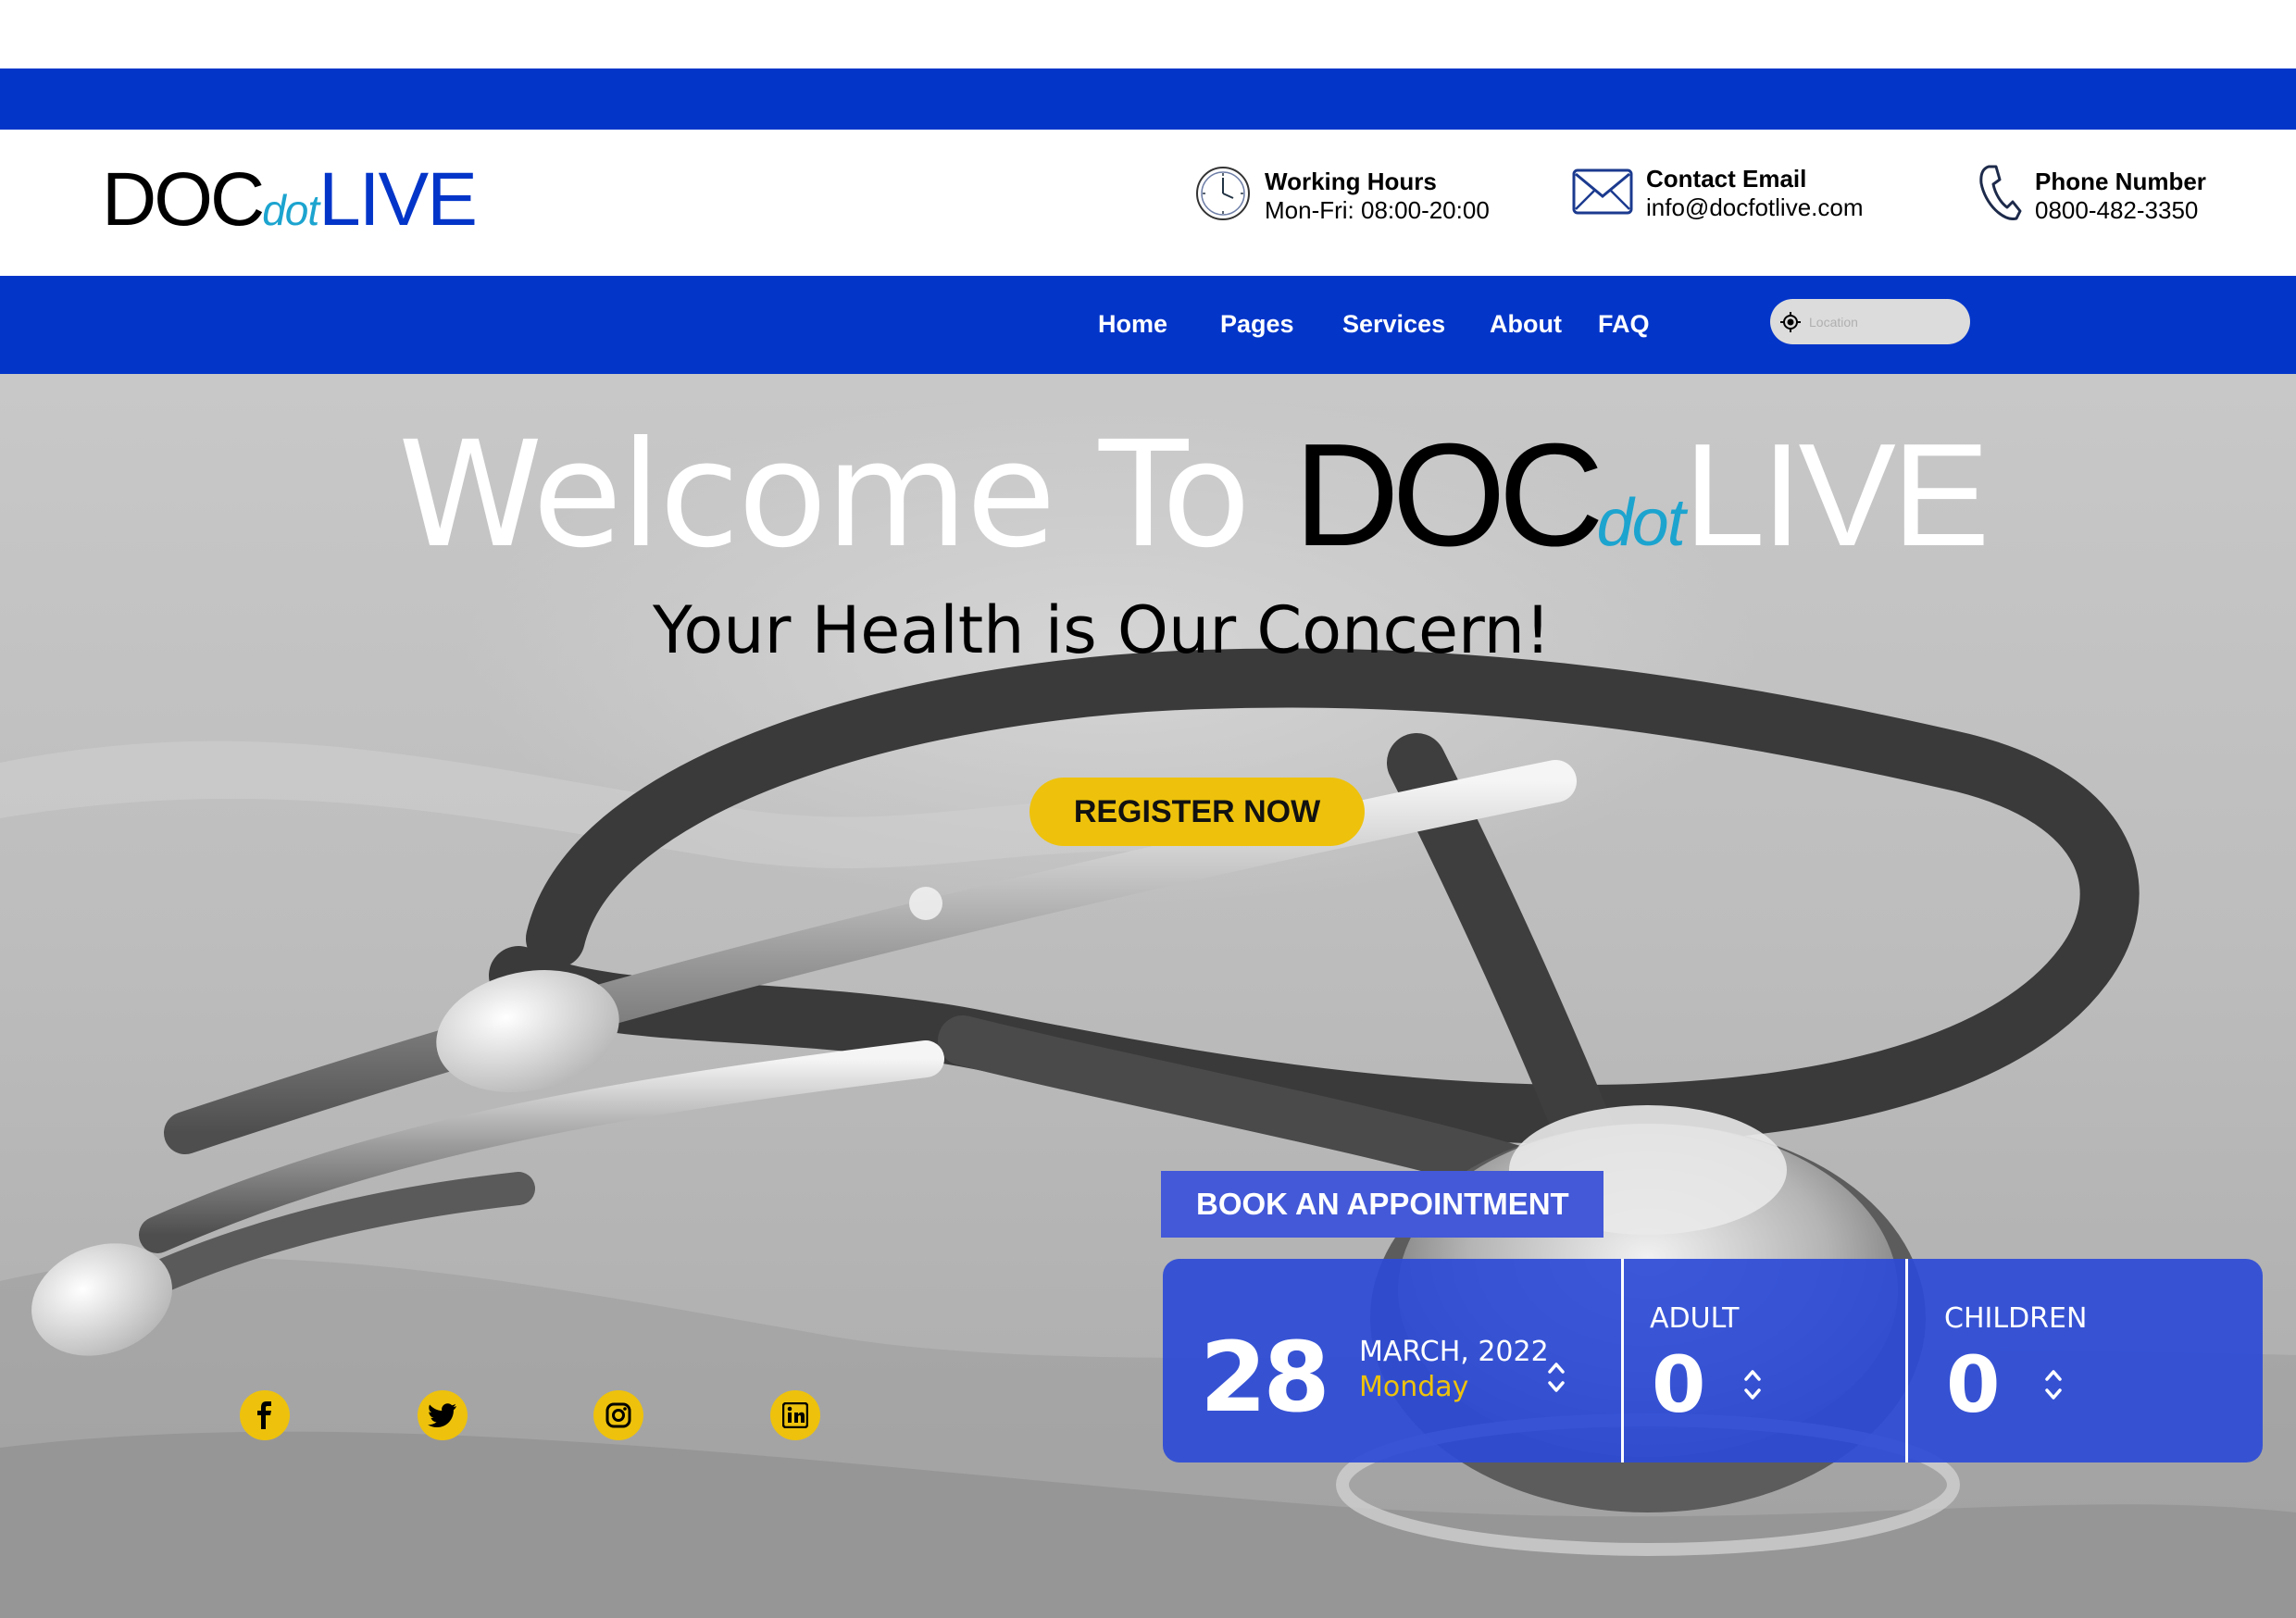  What do you see at coordinates (1414, 1387) in the screenshot?
I see `date-weekday: Monday` at bounding box center [1414, 1387].